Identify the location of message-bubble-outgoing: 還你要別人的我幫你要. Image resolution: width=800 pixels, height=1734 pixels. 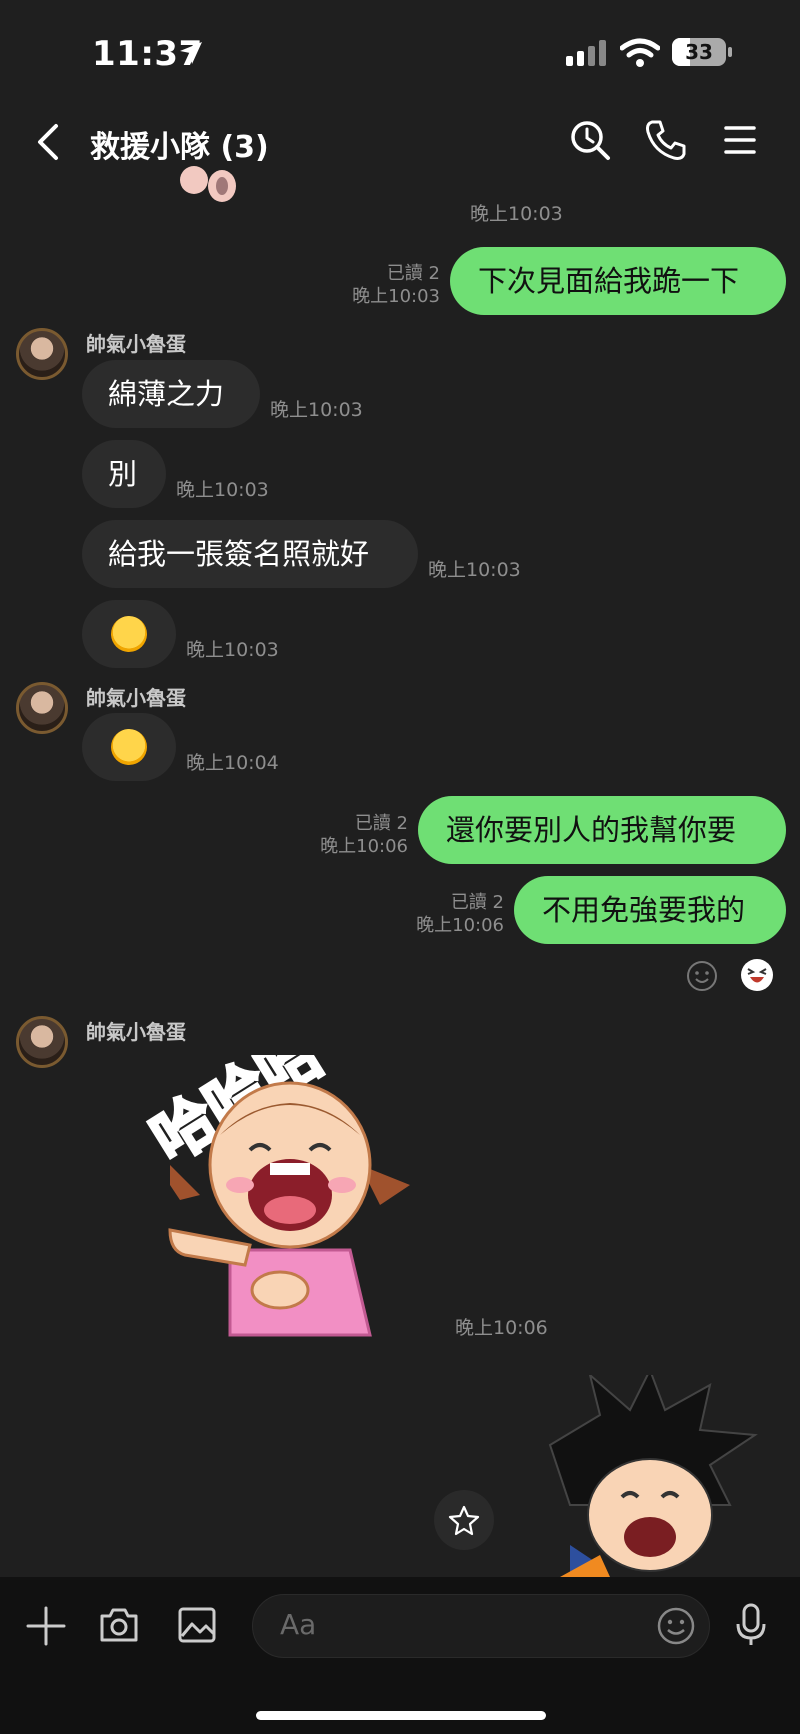
(602, 830).